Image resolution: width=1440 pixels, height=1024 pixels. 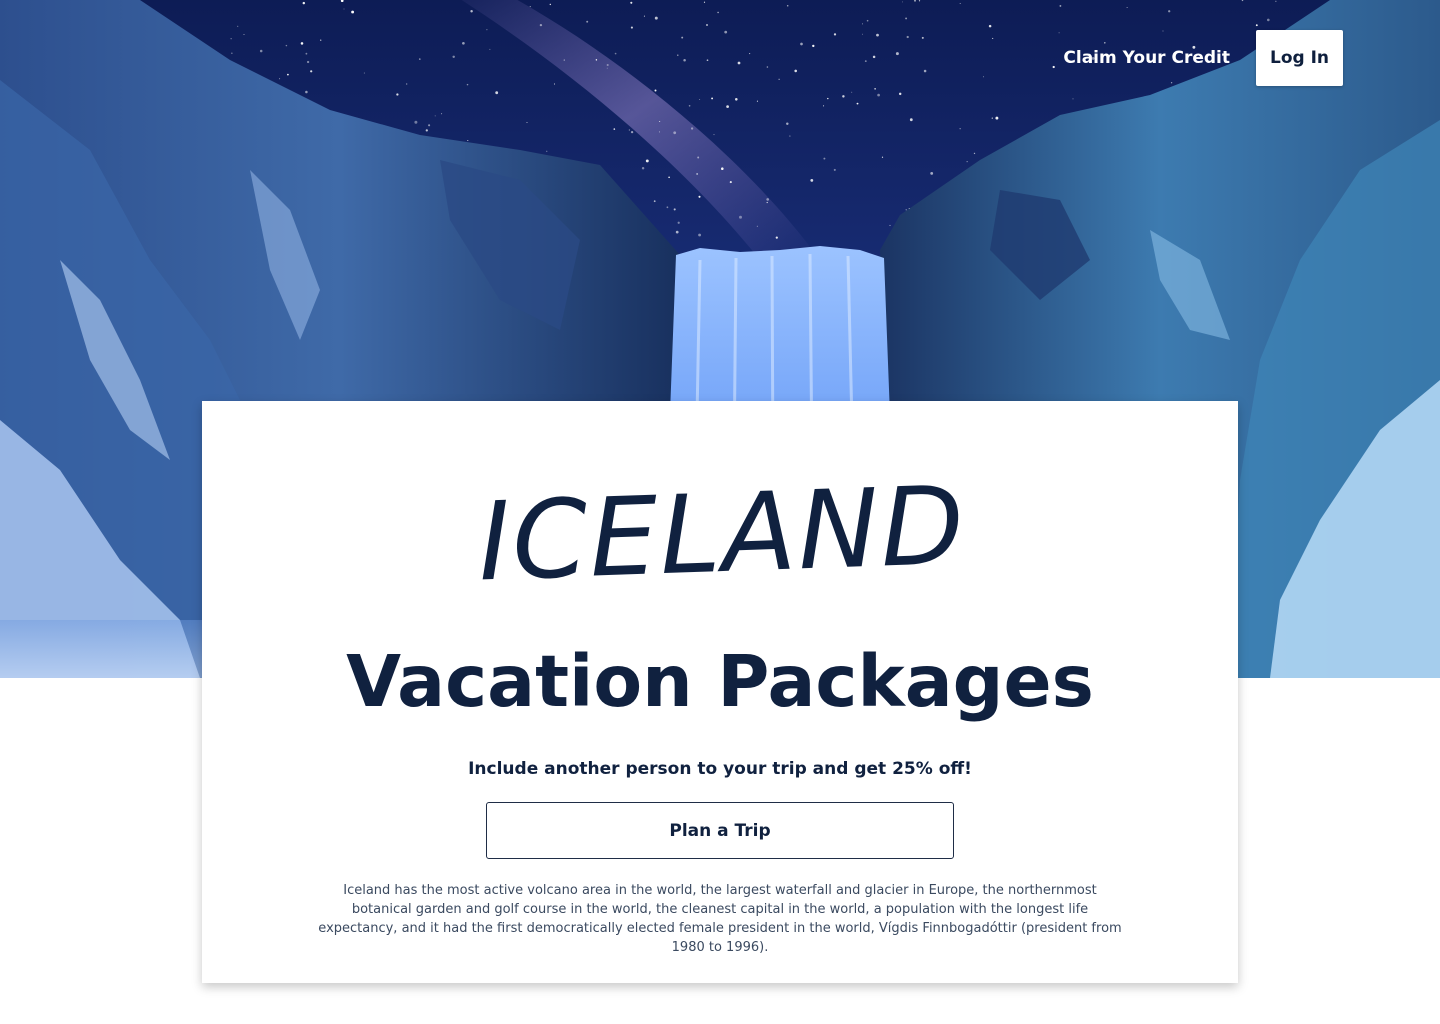 I want to click on page-title: Vacation Packages, so click(x=720, y=681).